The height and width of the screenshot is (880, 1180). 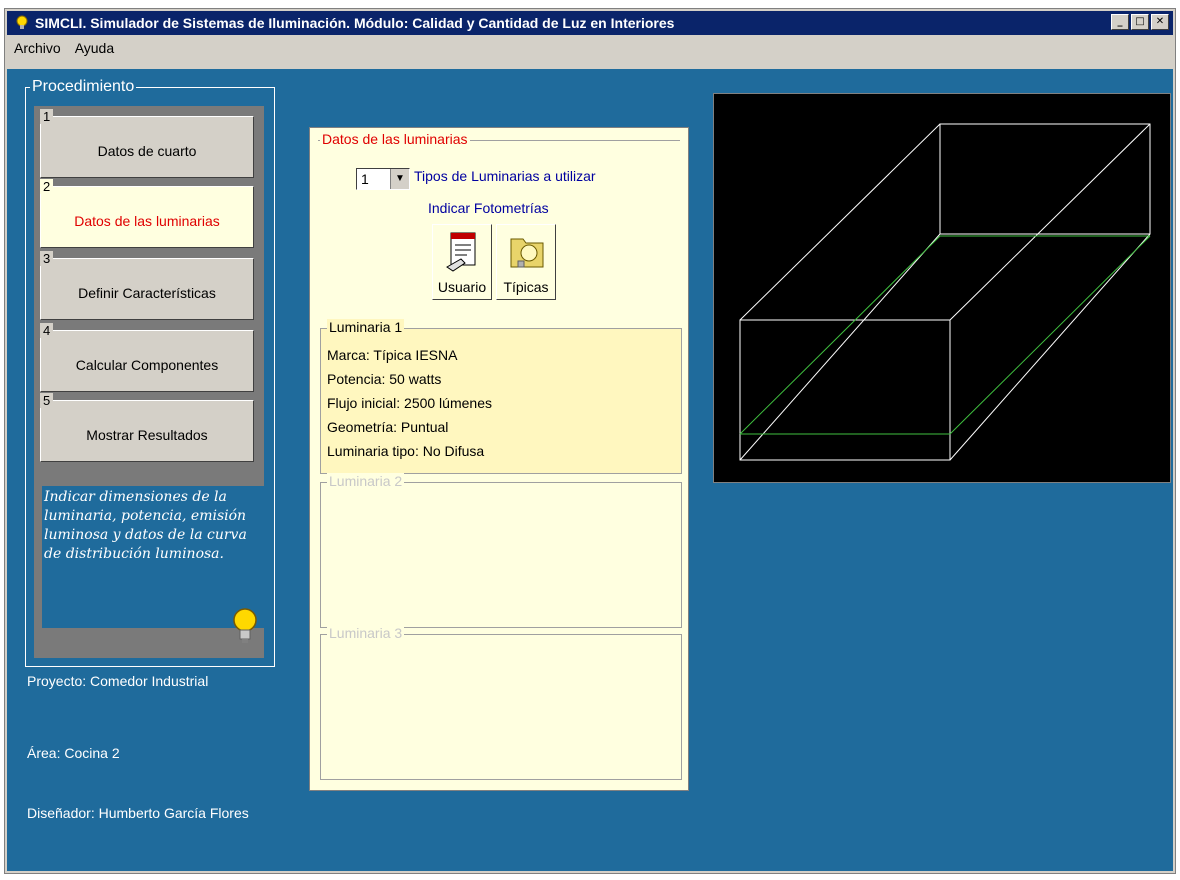 What do you see at coordinates (366, 327) in the screenshot?
I see `luminaria-1-title: Luminaria 1` at bounding box center [366, 327].